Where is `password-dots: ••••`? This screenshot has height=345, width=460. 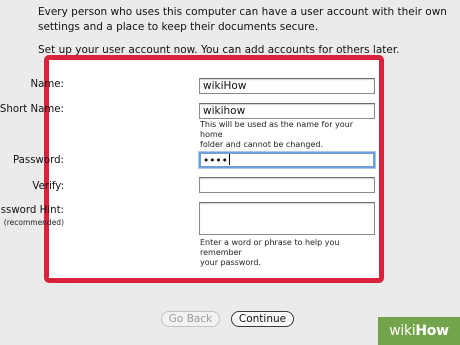 password-dots: •••• is located at coordinates (215, 161).